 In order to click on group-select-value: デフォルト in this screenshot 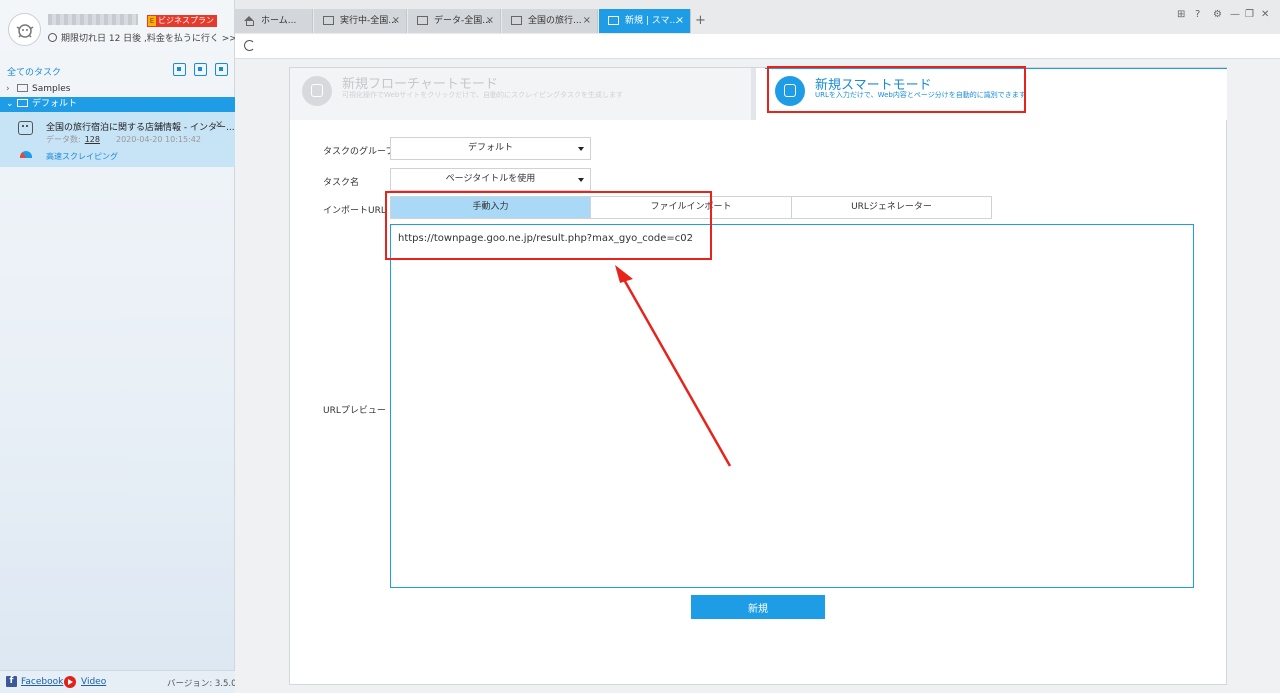, I will do `click(490, 148)`.